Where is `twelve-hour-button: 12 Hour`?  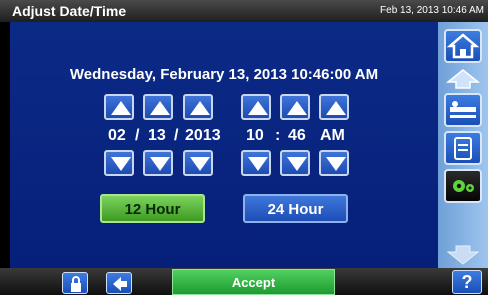 twelve-hour-button: 12 Hour is located at coordinates (152, 208).